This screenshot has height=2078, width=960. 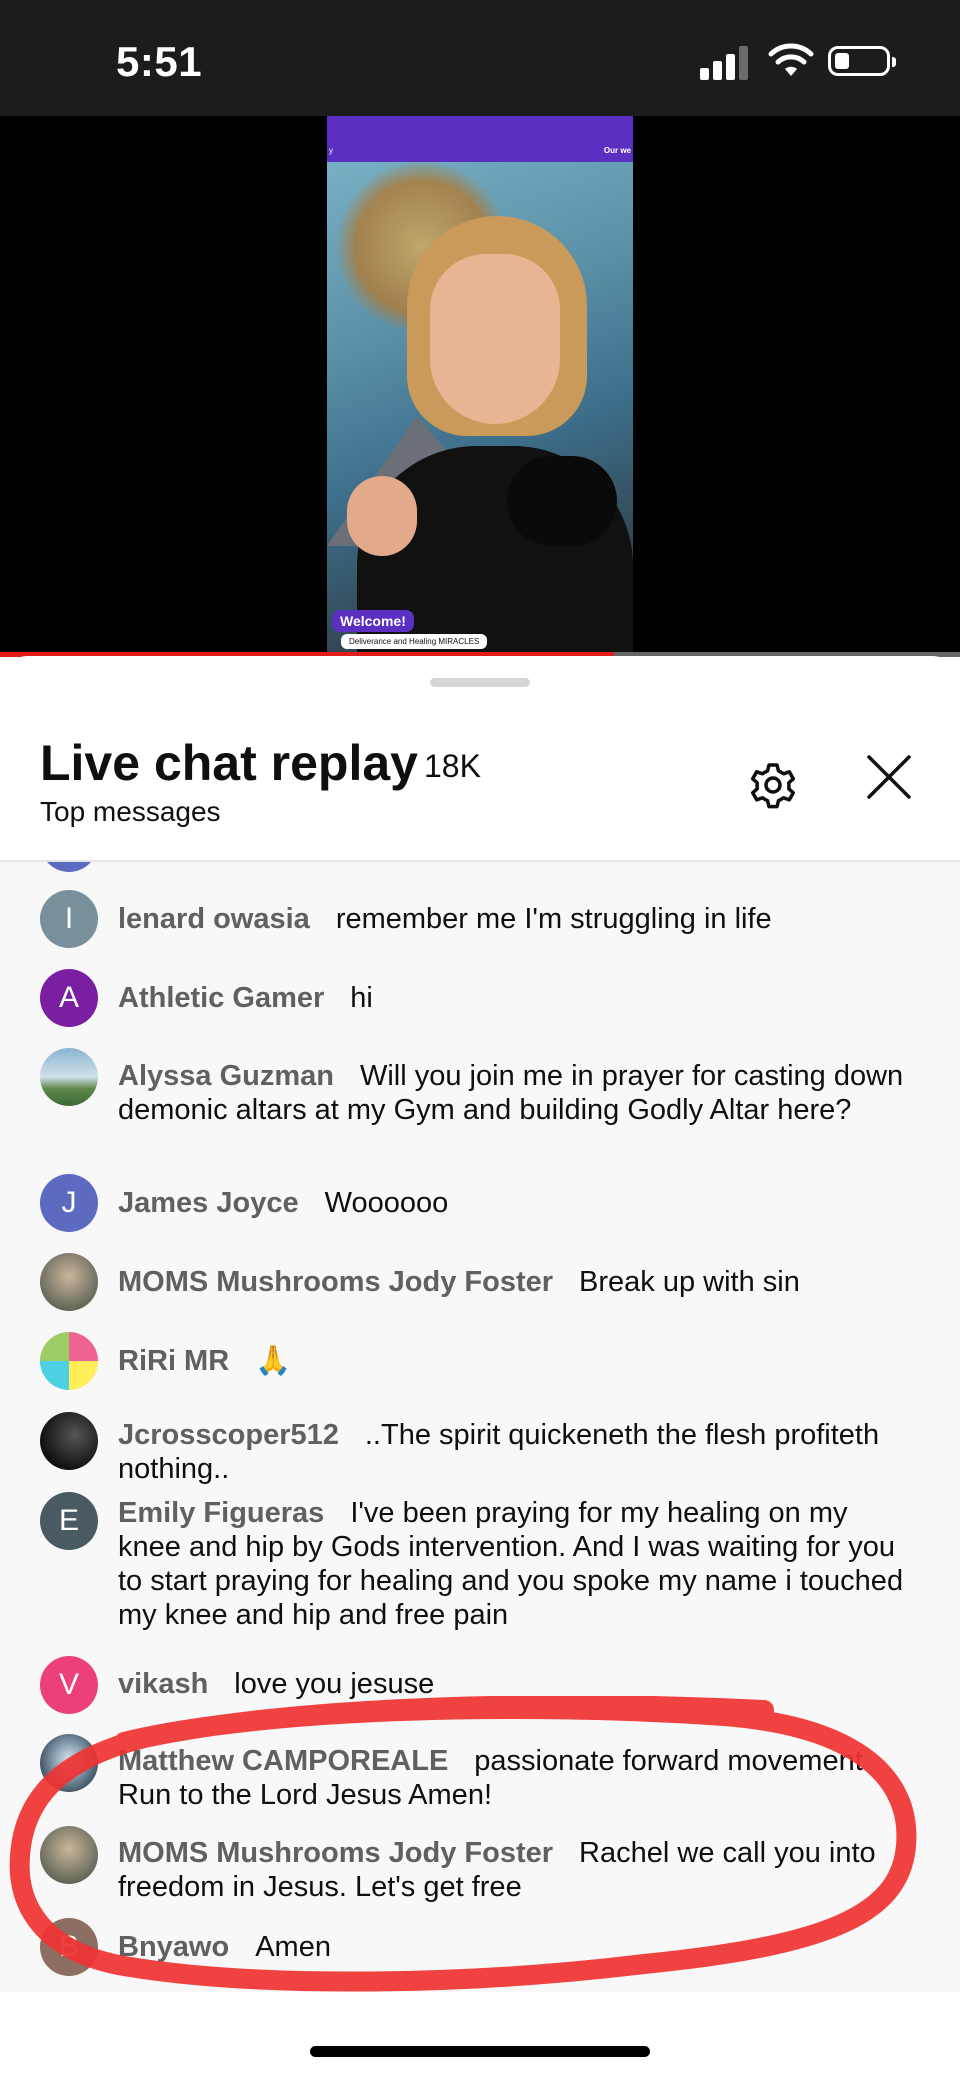 I want to click on avatar: E, so click(x=69, y=1521).